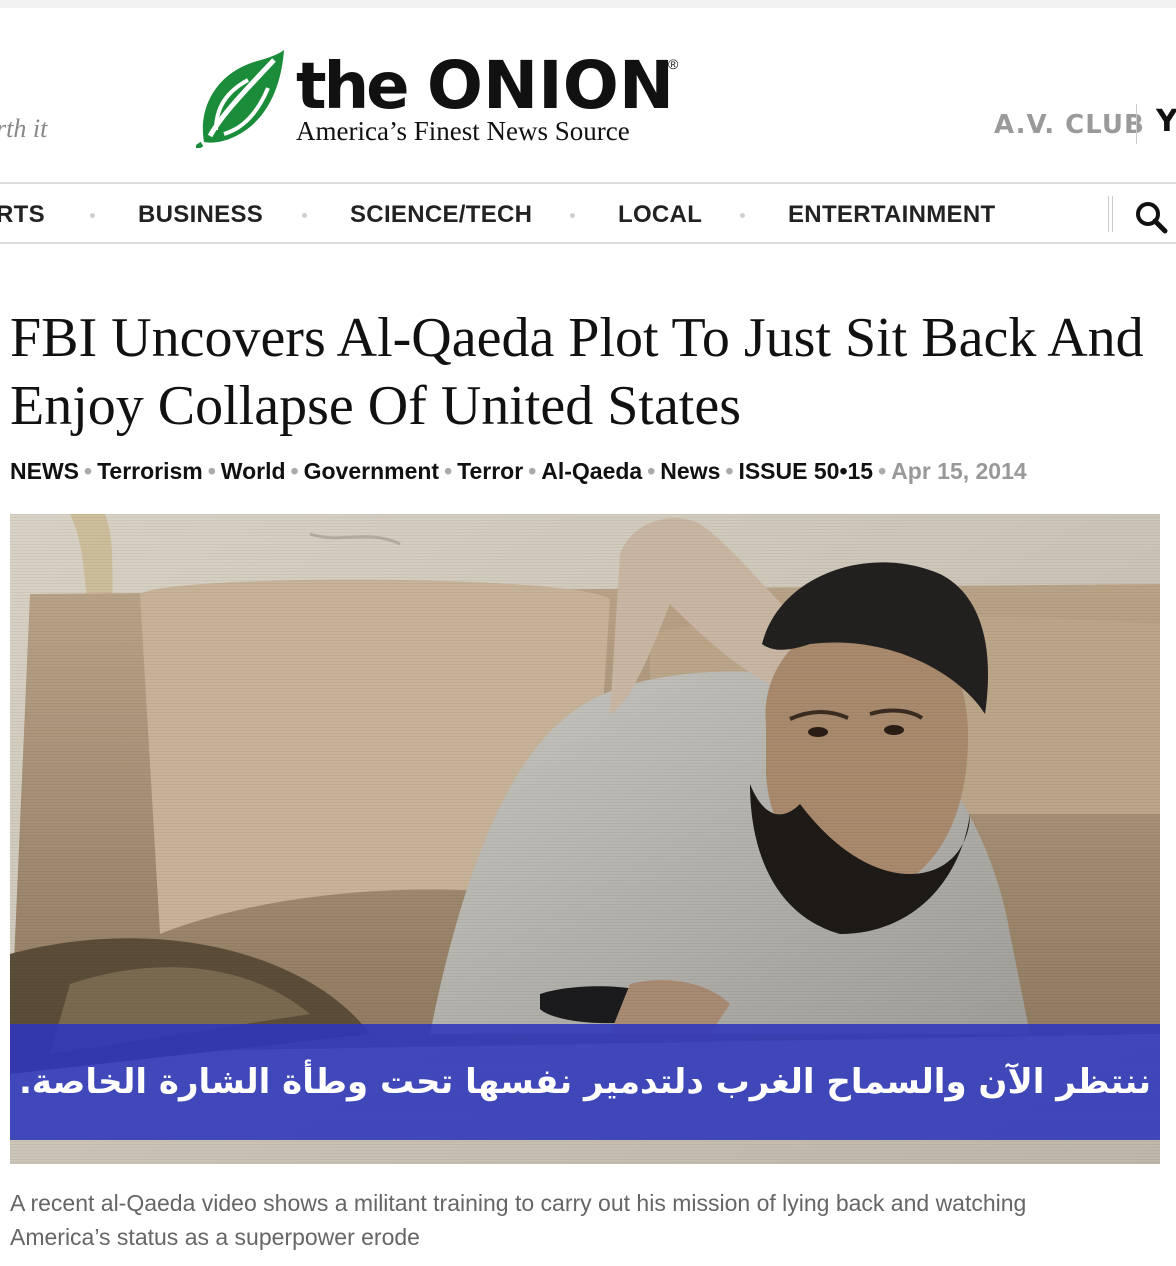 This screenshot has width=1176, height=1266. Describe the element at coordinates (353, 87) in the screenshot. I see `logo-word-the: the` at that location.